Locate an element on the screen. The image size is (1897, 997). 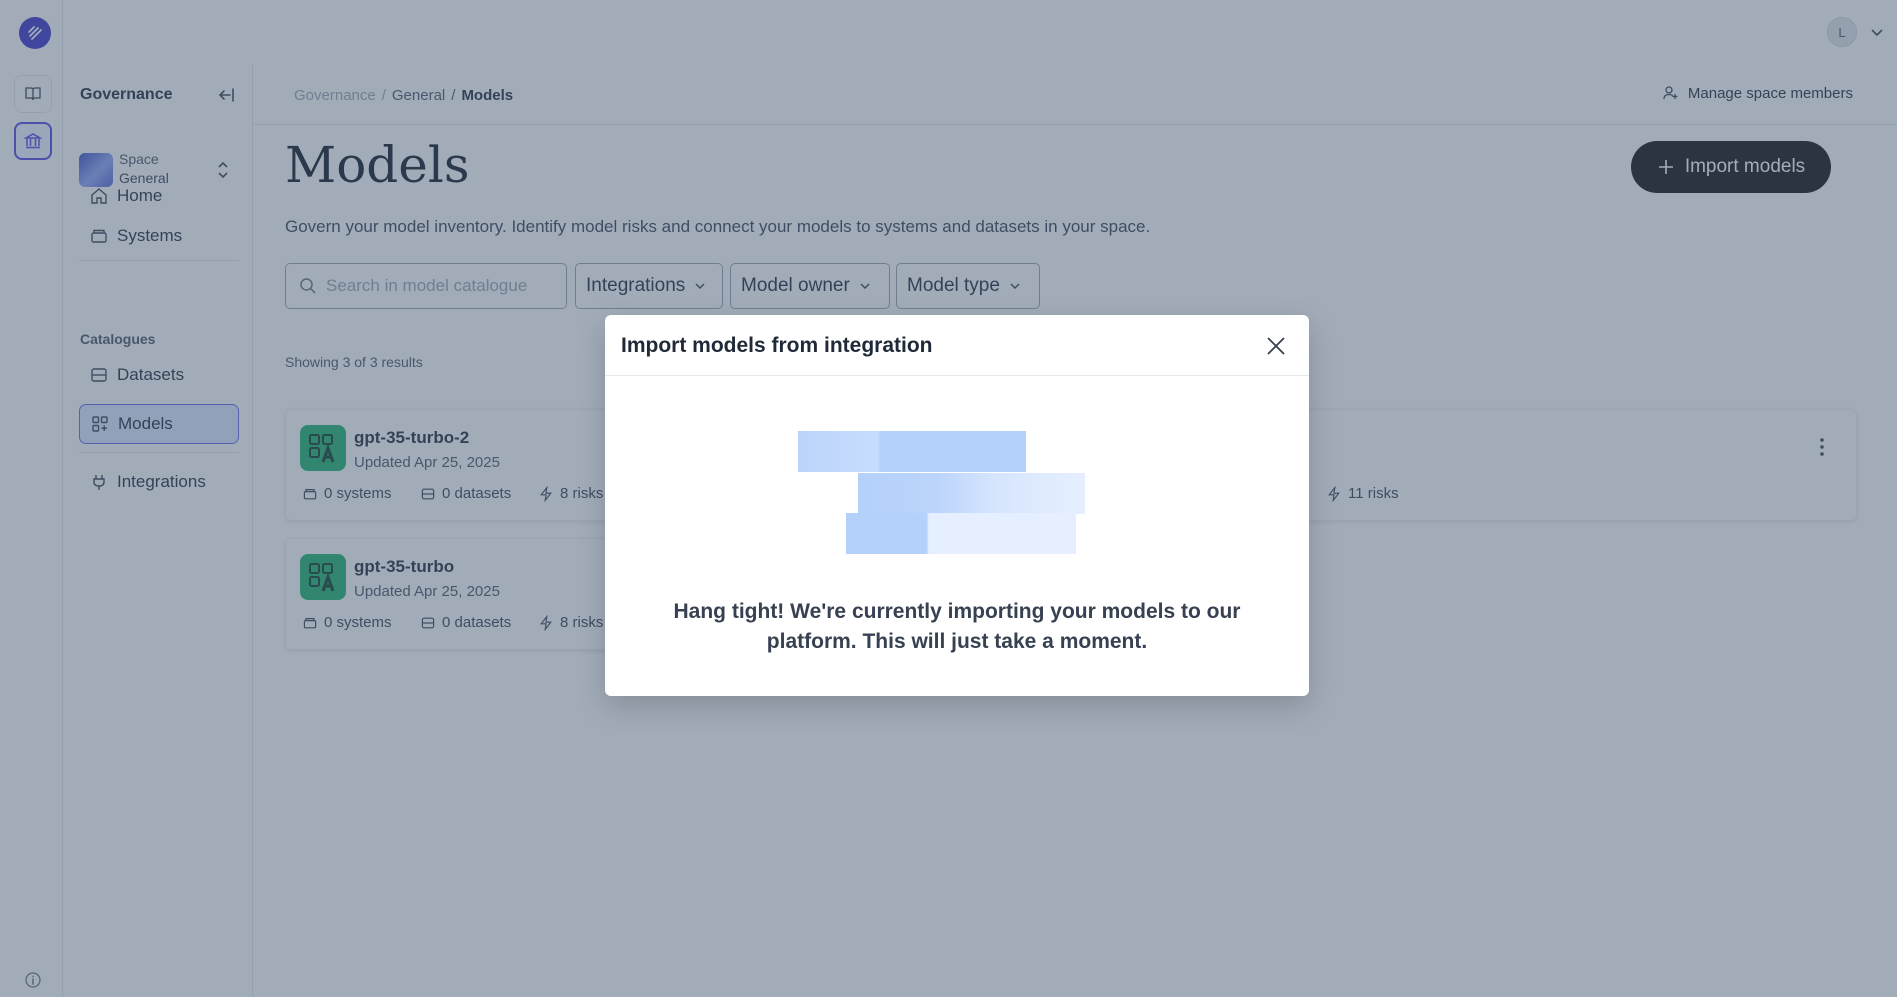
close-icon is located at coordinates (1276, 346).